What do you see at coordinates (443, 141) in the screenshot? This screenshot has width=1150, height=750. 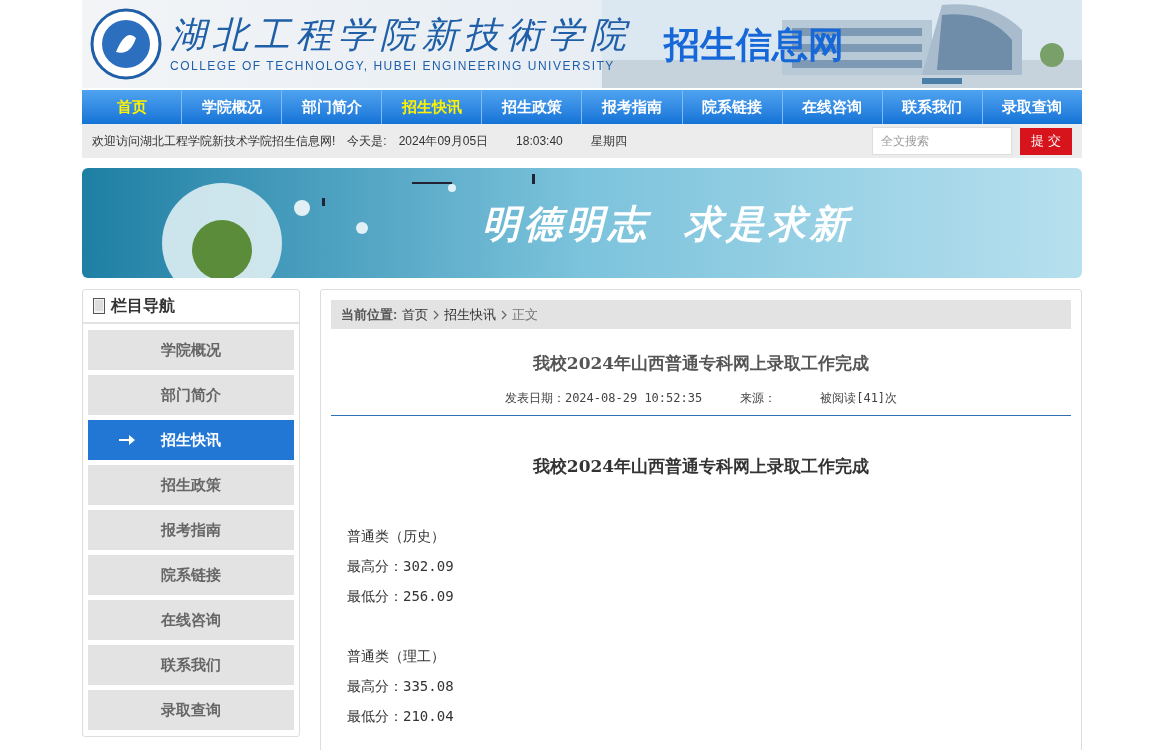 I see `date-text: 2024年09月05日` at bounding box center [443, 141].